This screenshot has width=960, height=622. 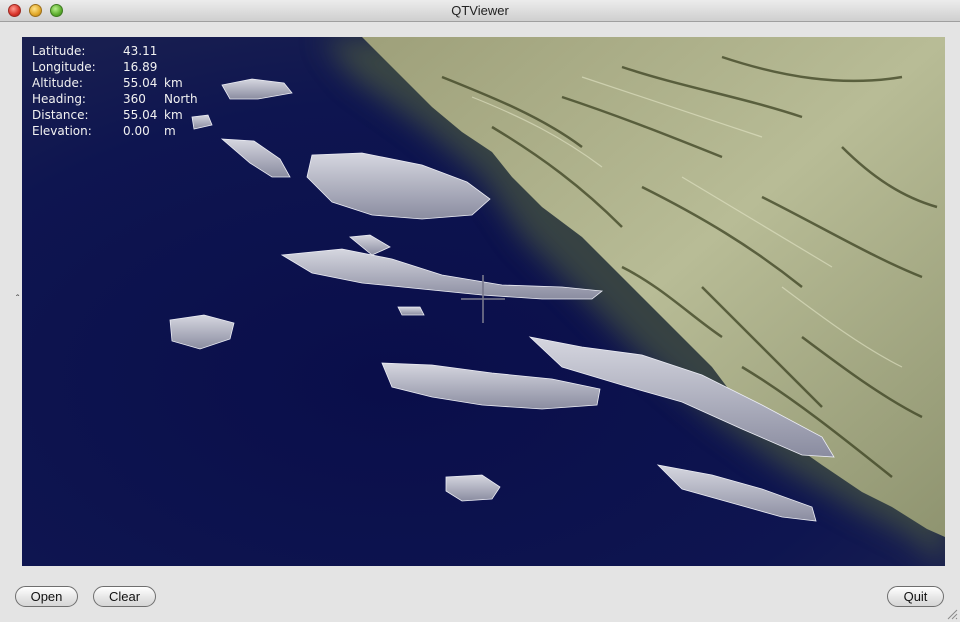 I want to click on heading-unit: North, so click(x=181, y=99).